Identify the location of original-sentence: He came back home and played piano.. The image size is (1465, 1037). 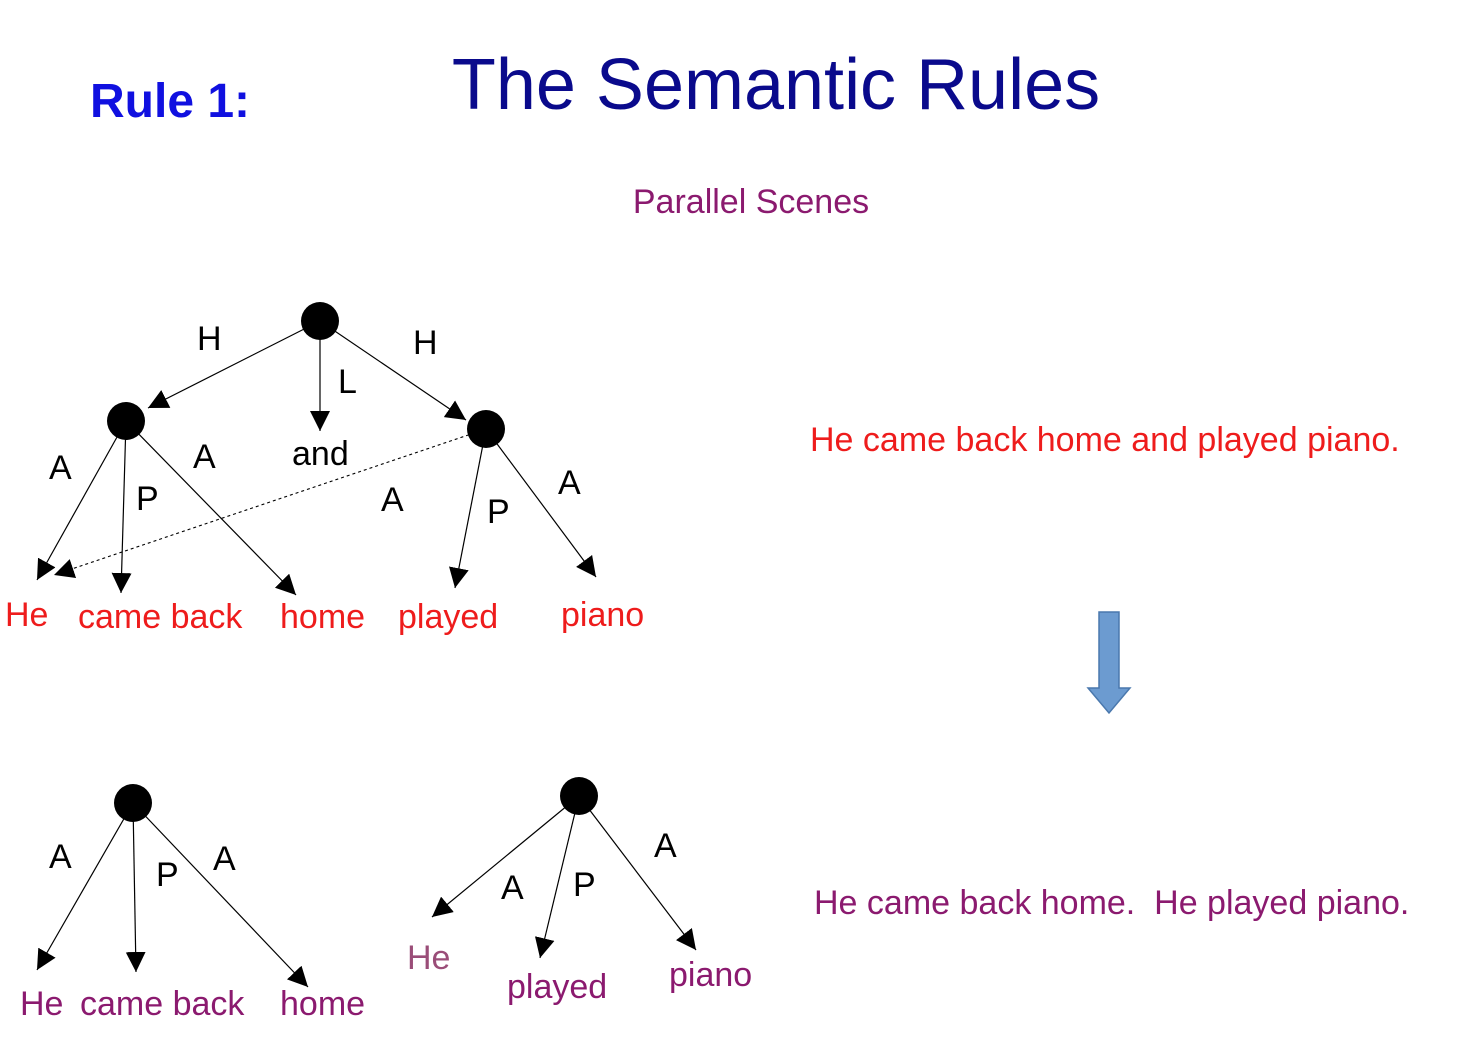
(1105, 440).